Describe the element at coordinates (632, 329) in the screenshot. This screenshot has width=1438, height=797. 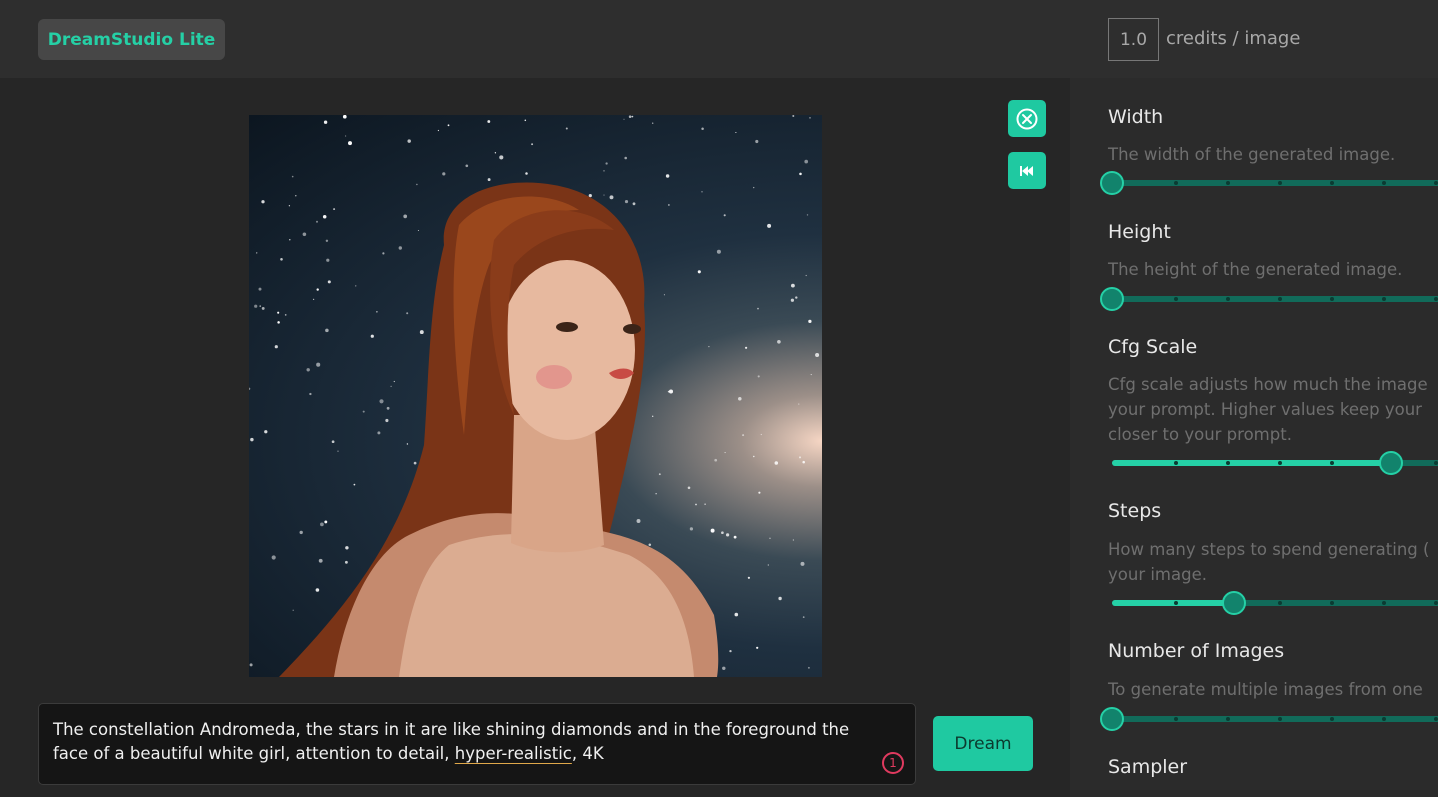
I see `right-eye` at that location.